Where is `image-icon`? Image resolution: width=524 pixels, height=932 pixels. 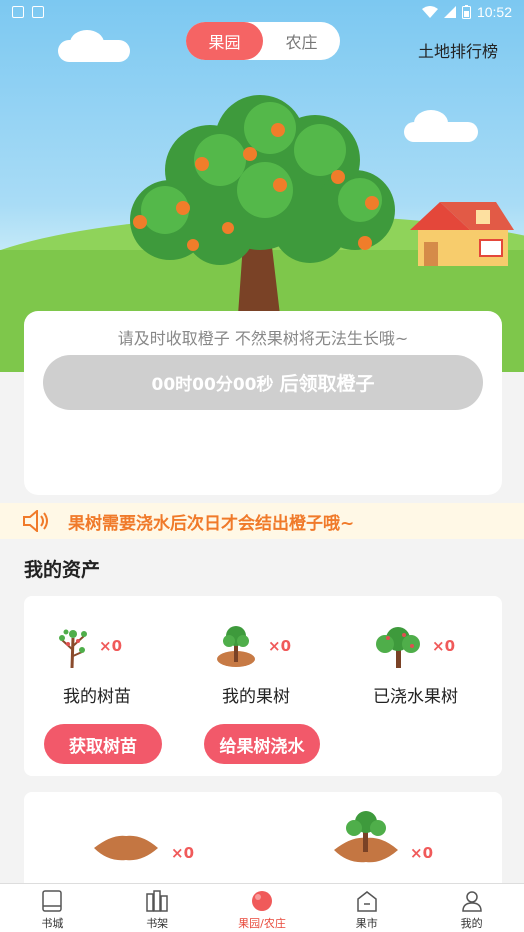 image-icon is located at coordinates (38, 12).